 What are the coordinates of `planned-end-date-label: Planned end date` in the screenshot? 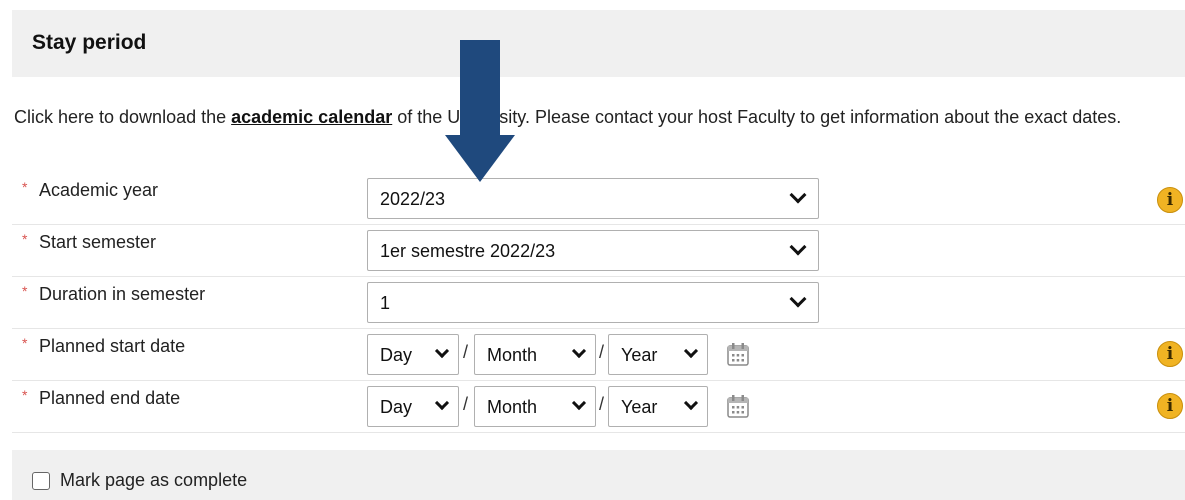 It's located at (110, 398).